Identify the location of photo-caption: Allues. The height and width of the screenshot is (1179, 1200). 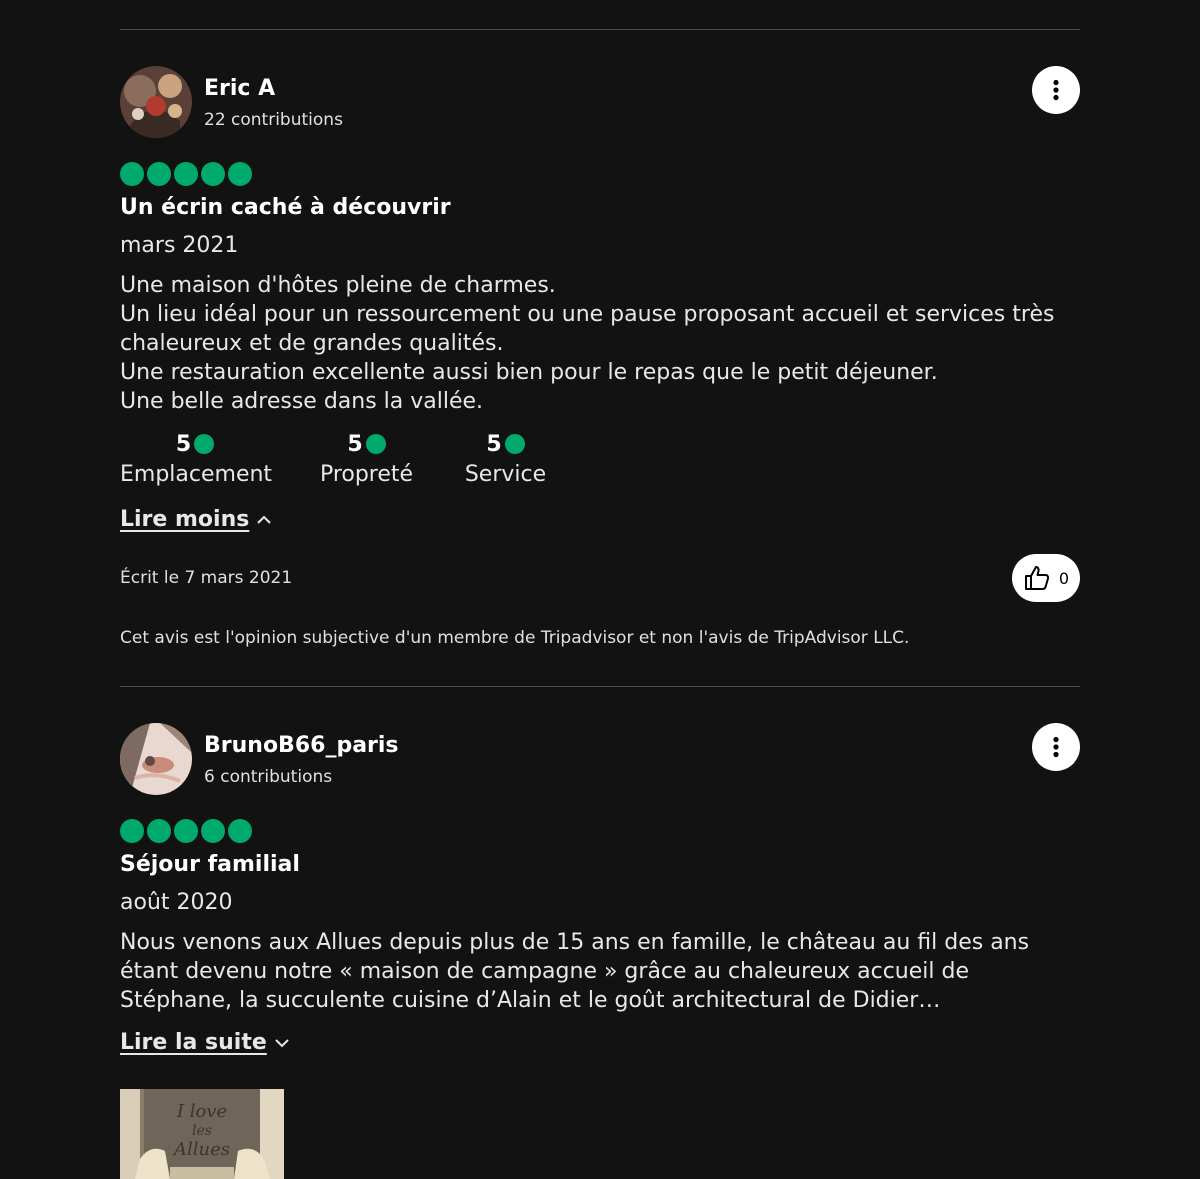
(201, 1149).